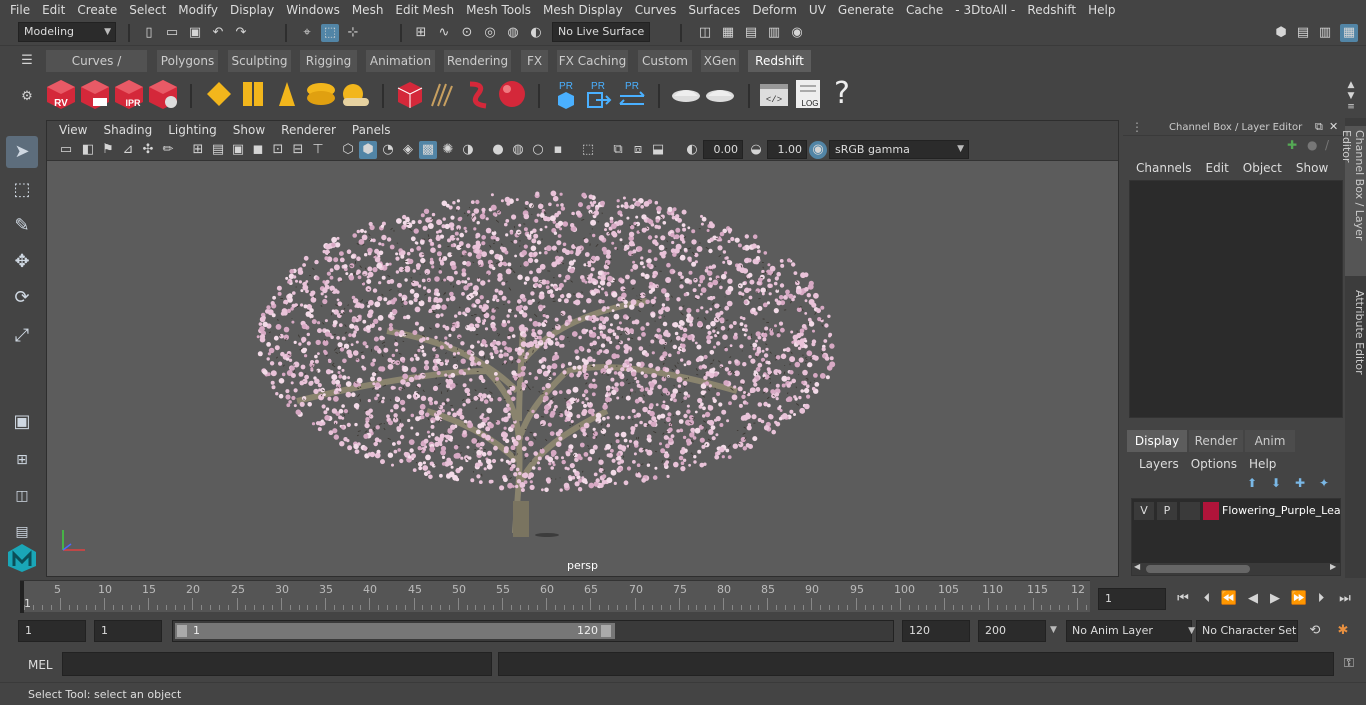 This screenshot has height=705, width=1366. I want to click on redshift-proxy-icon, so click(410, 94).